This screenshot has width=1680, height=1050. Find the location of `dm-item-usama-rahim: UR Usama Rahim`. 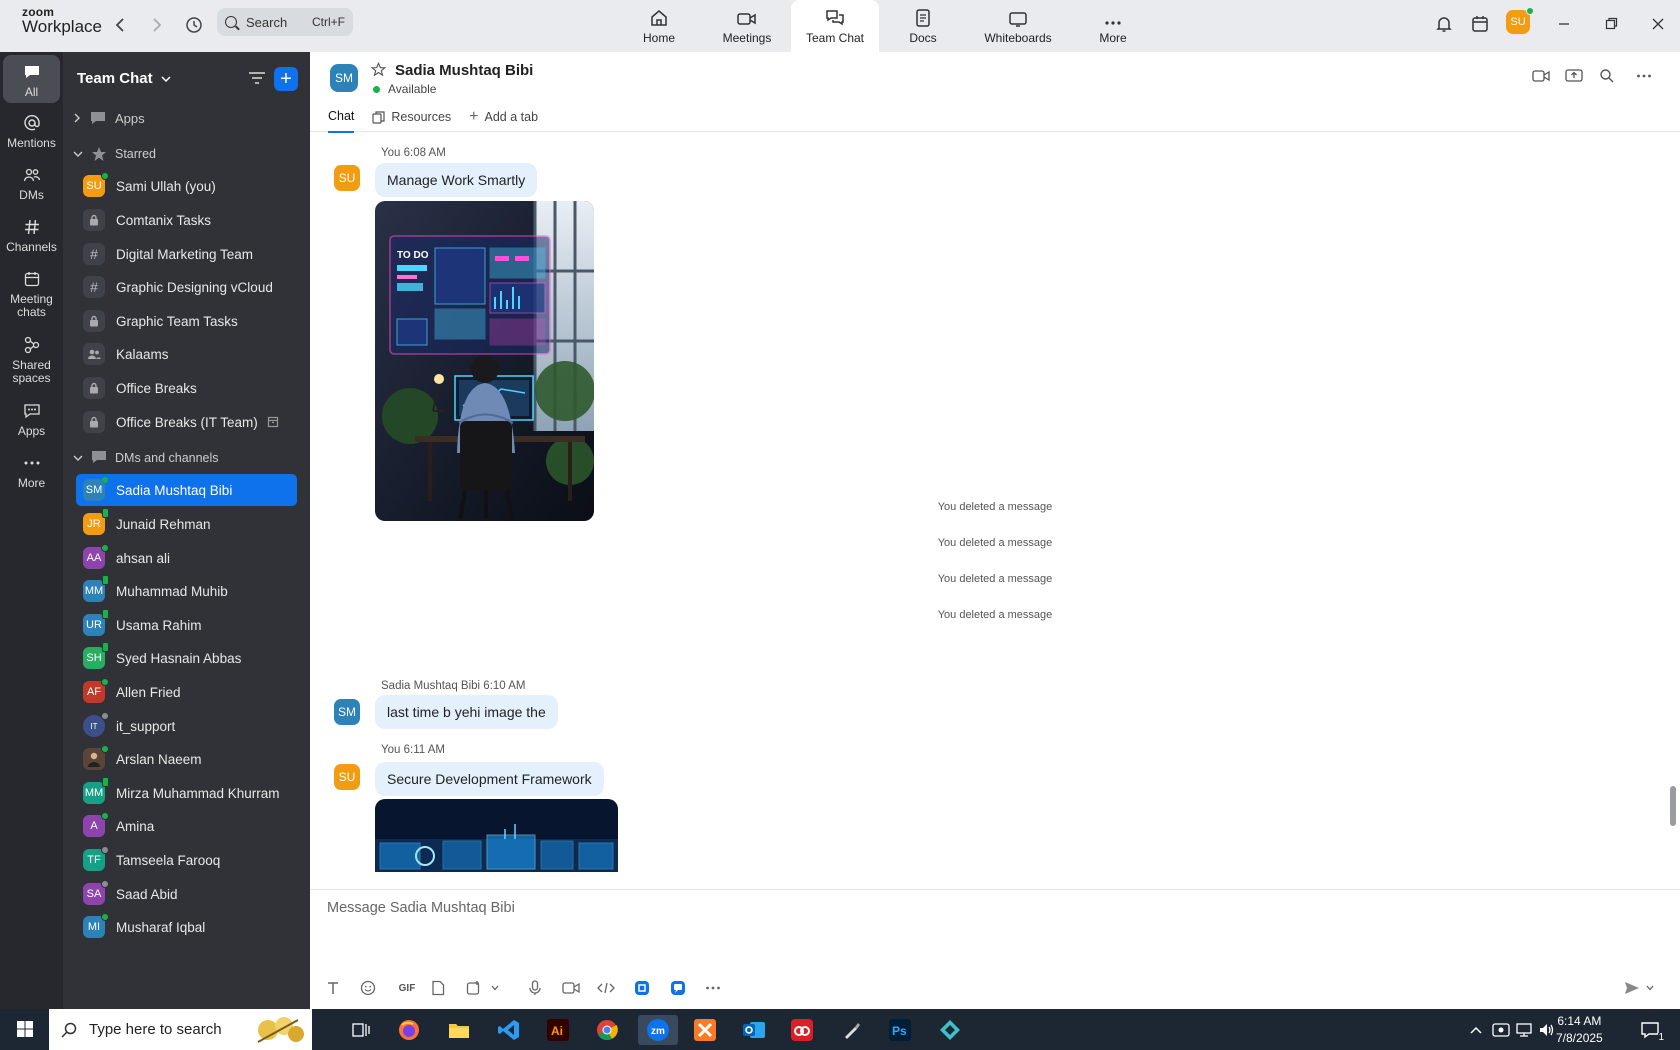

dm-item-usama-rahim: UR Usama Rahim is located at coordinates (186, 625).